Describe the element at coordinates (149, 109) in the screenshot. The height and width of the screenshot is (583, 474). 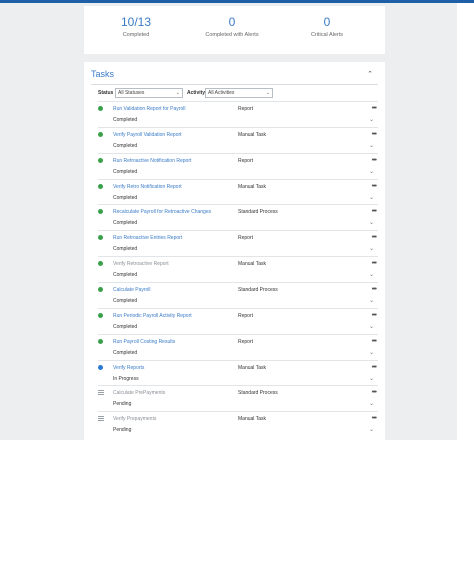
I see `task-name-link: Run Validation Report for Payroll` at that location.